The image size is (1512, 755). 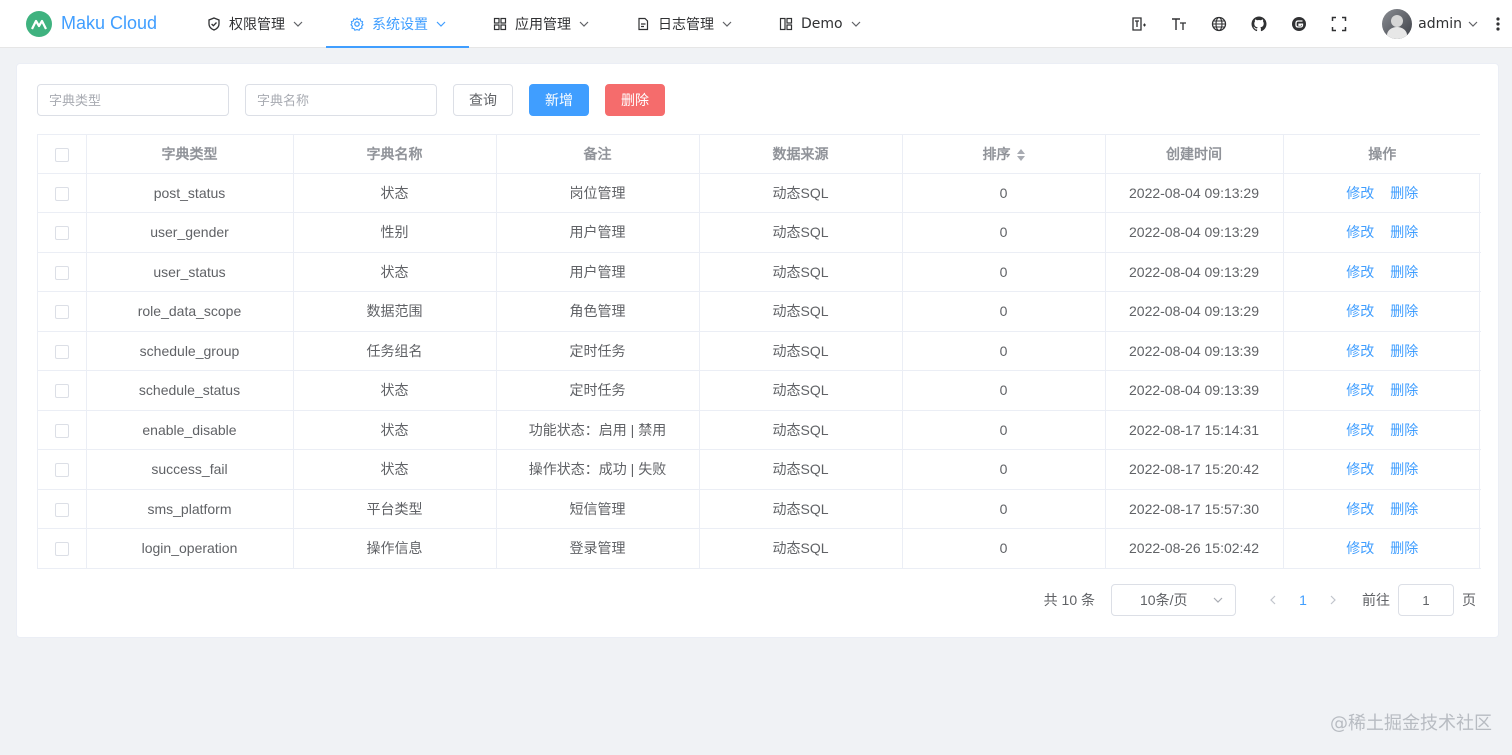 I want to click on next-page-button, so click(x=1333, y=600).